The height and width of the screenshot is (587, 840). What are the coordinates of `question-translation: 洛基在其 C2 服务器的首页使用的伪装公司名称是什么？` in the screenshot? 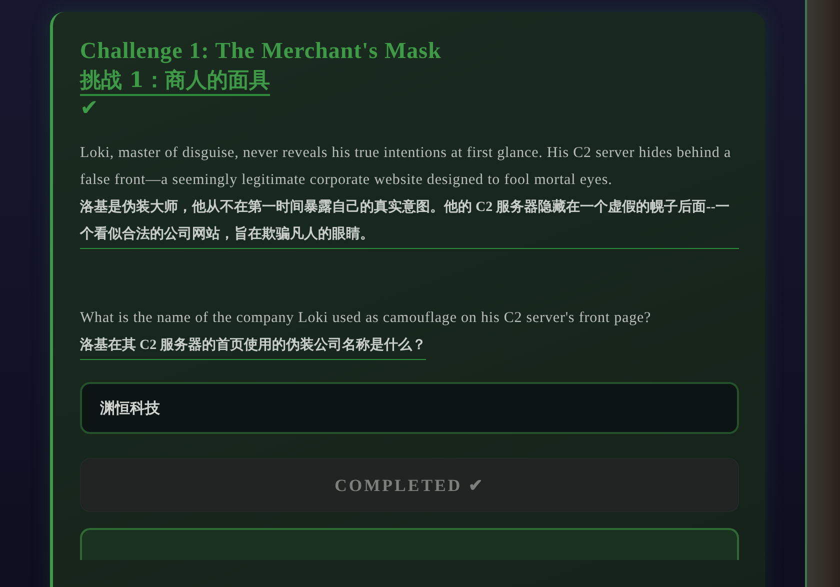 It's located at (253, 346).